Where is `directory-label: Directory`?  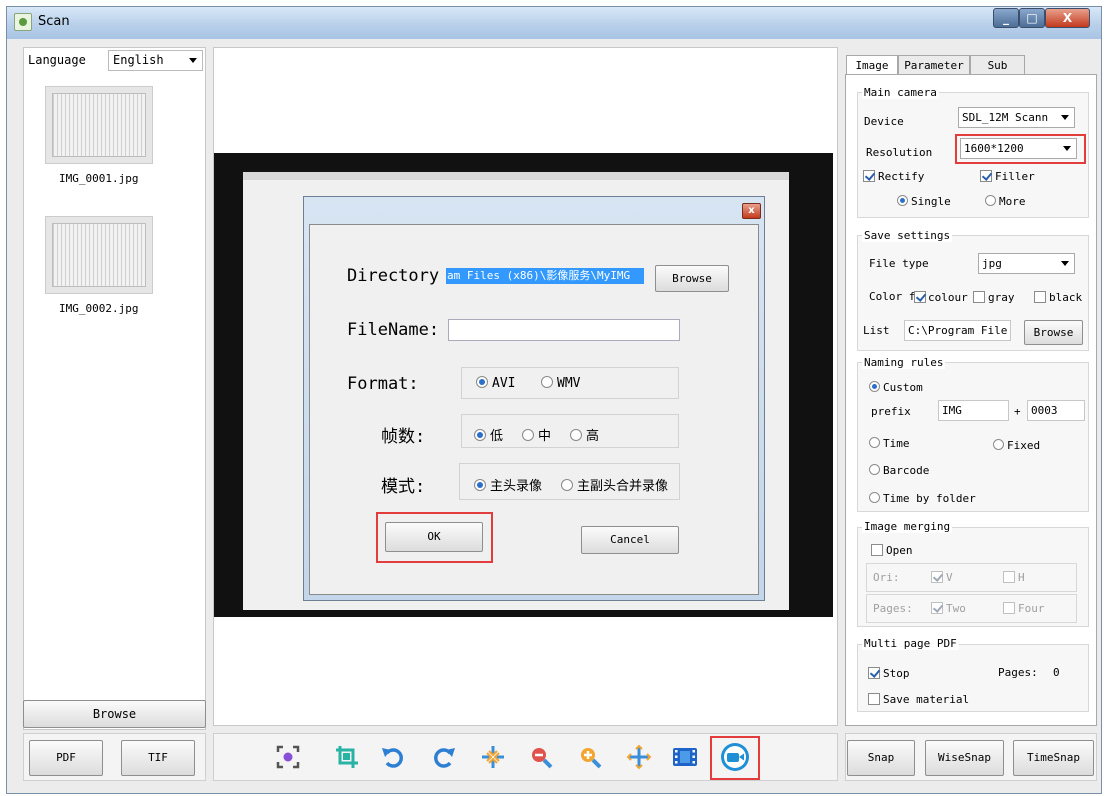
directory-label: Directory is located at coordinates (393, 276).